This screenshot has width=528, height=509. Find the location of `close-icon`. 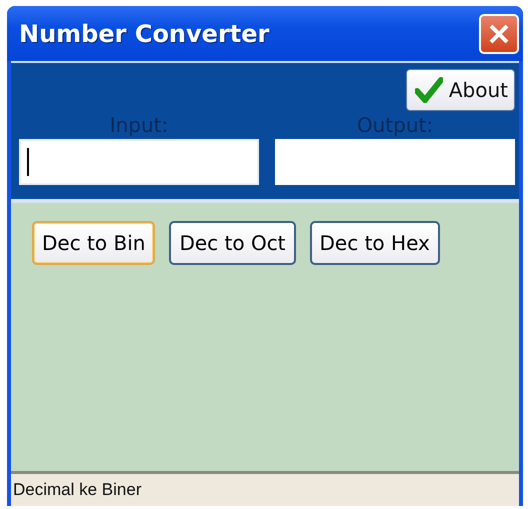

close-icon is located at coordinates (499, 33).